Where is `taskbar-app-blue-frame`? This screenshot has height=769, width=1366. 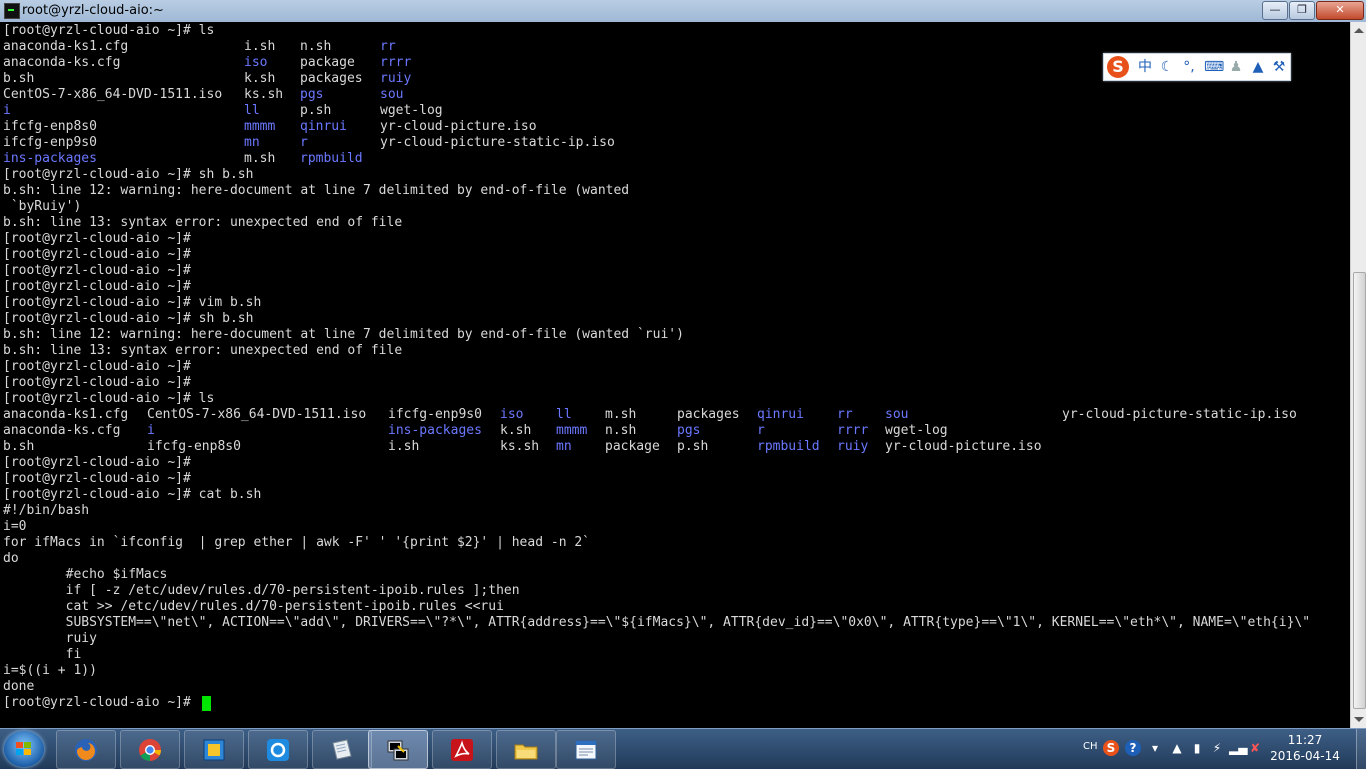
taskbar-app-blue-frame is located at coordinates (214, 749).